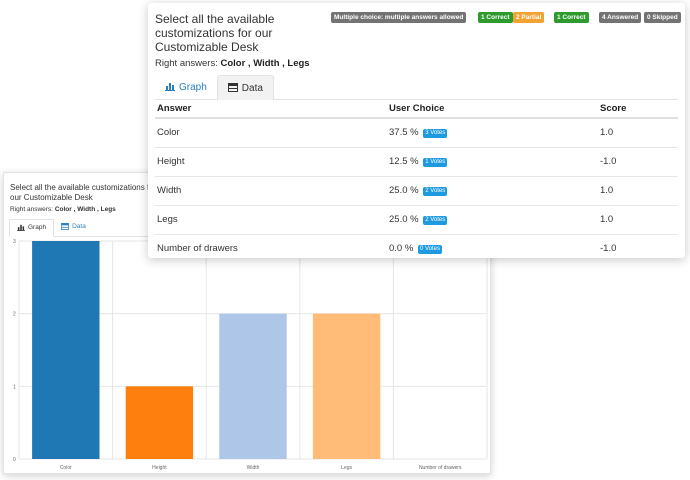 Image resolution: width=690 pixels, height=480 pixels. Describe the element at coordinates (14, 242) in the screenshot. I see `y-tick-label: 3` at that location.